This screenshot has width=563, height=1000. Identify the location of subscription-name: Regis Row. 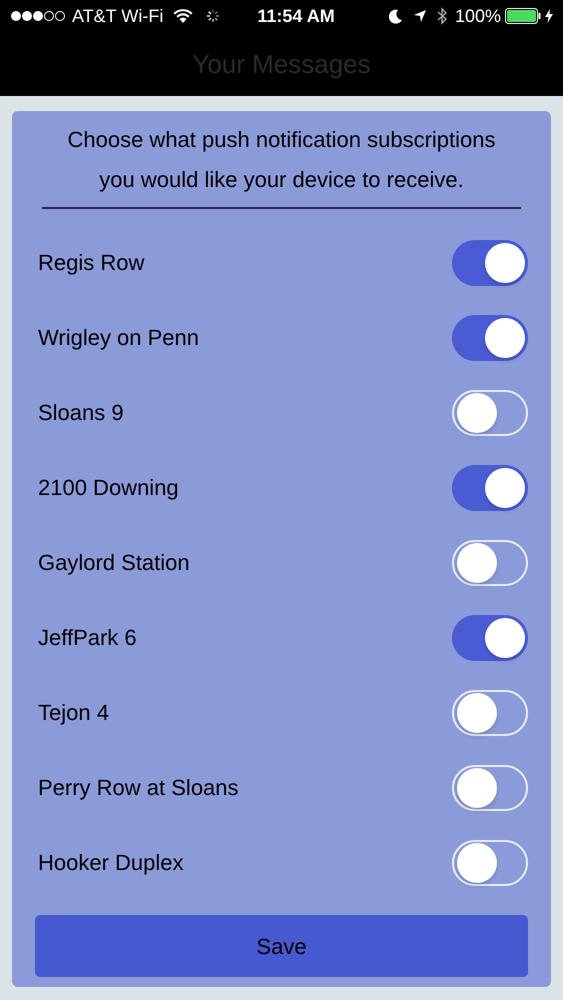
(91, 263).